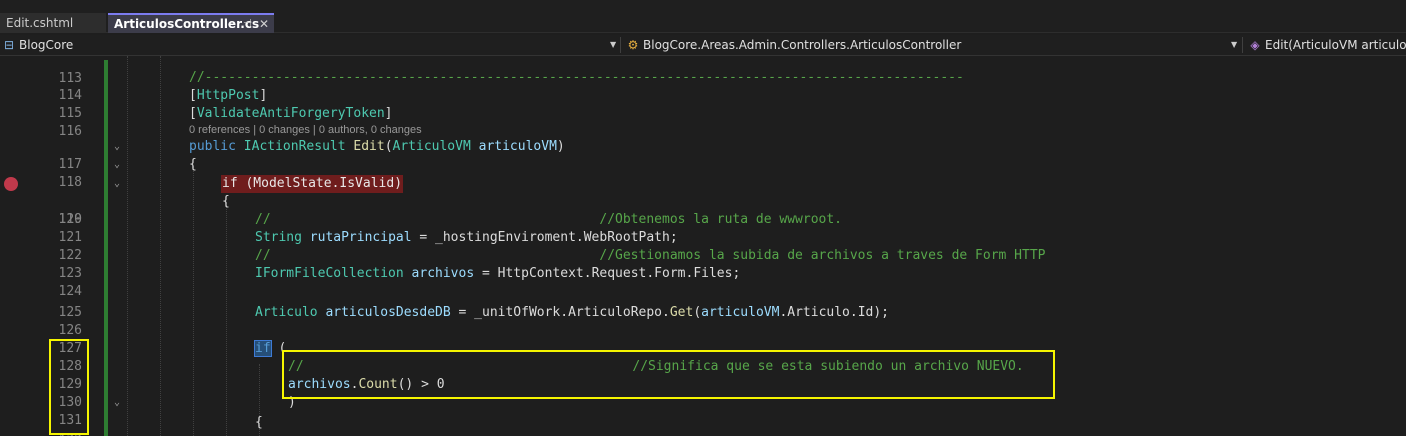 This screenshot has height=436, width=1406. Describe the element at coordinates (69, 387) in the screenshot. I see `highlight-box-line-numbers` at that location.